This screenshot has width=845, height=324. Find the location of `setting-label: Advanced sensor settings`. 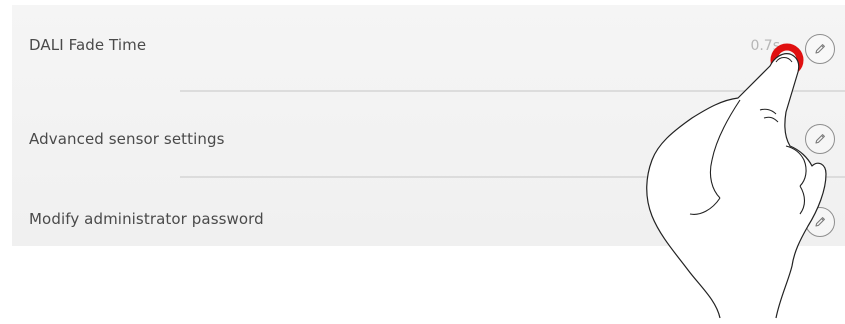

setting-label: Advanced sensor settings is located at coordinates (127, 139).